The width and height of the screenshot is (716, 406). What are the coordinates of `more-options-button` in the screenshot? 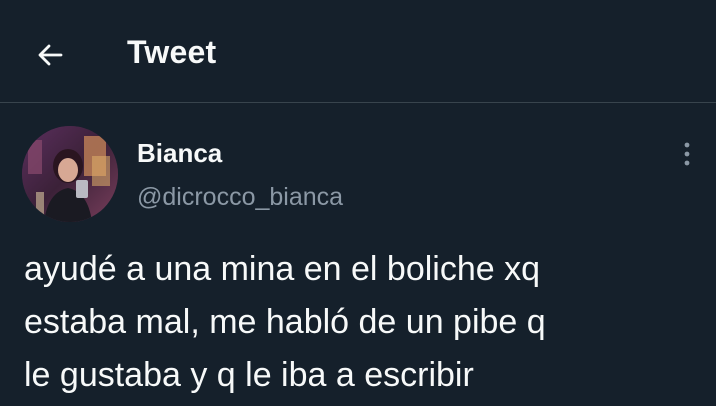 It's located at (687, 156).